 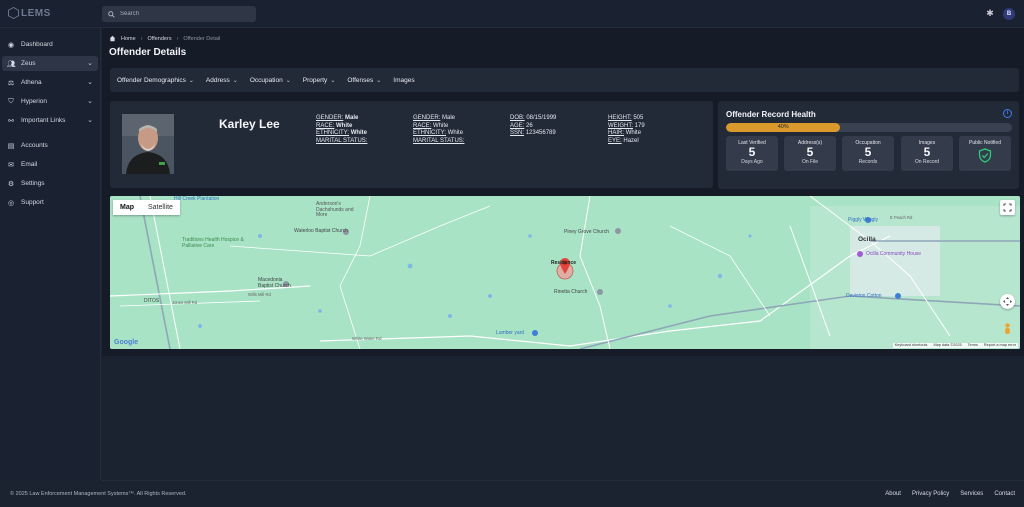 I want to click on breadcrumb-offenders: Offenders, so click(x=160, y=39).